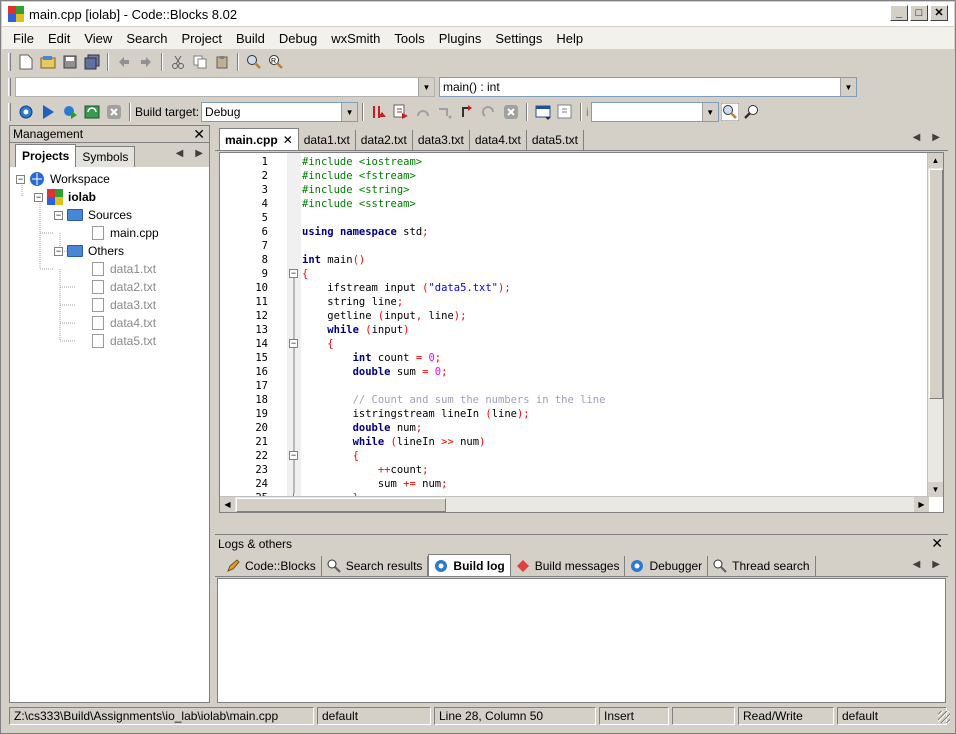 Image resolution: width=956 pixels, height=734 pixels. Describe the element at coordinates (98, 38) in the screenshot. I see `menu-view: View` at that location.